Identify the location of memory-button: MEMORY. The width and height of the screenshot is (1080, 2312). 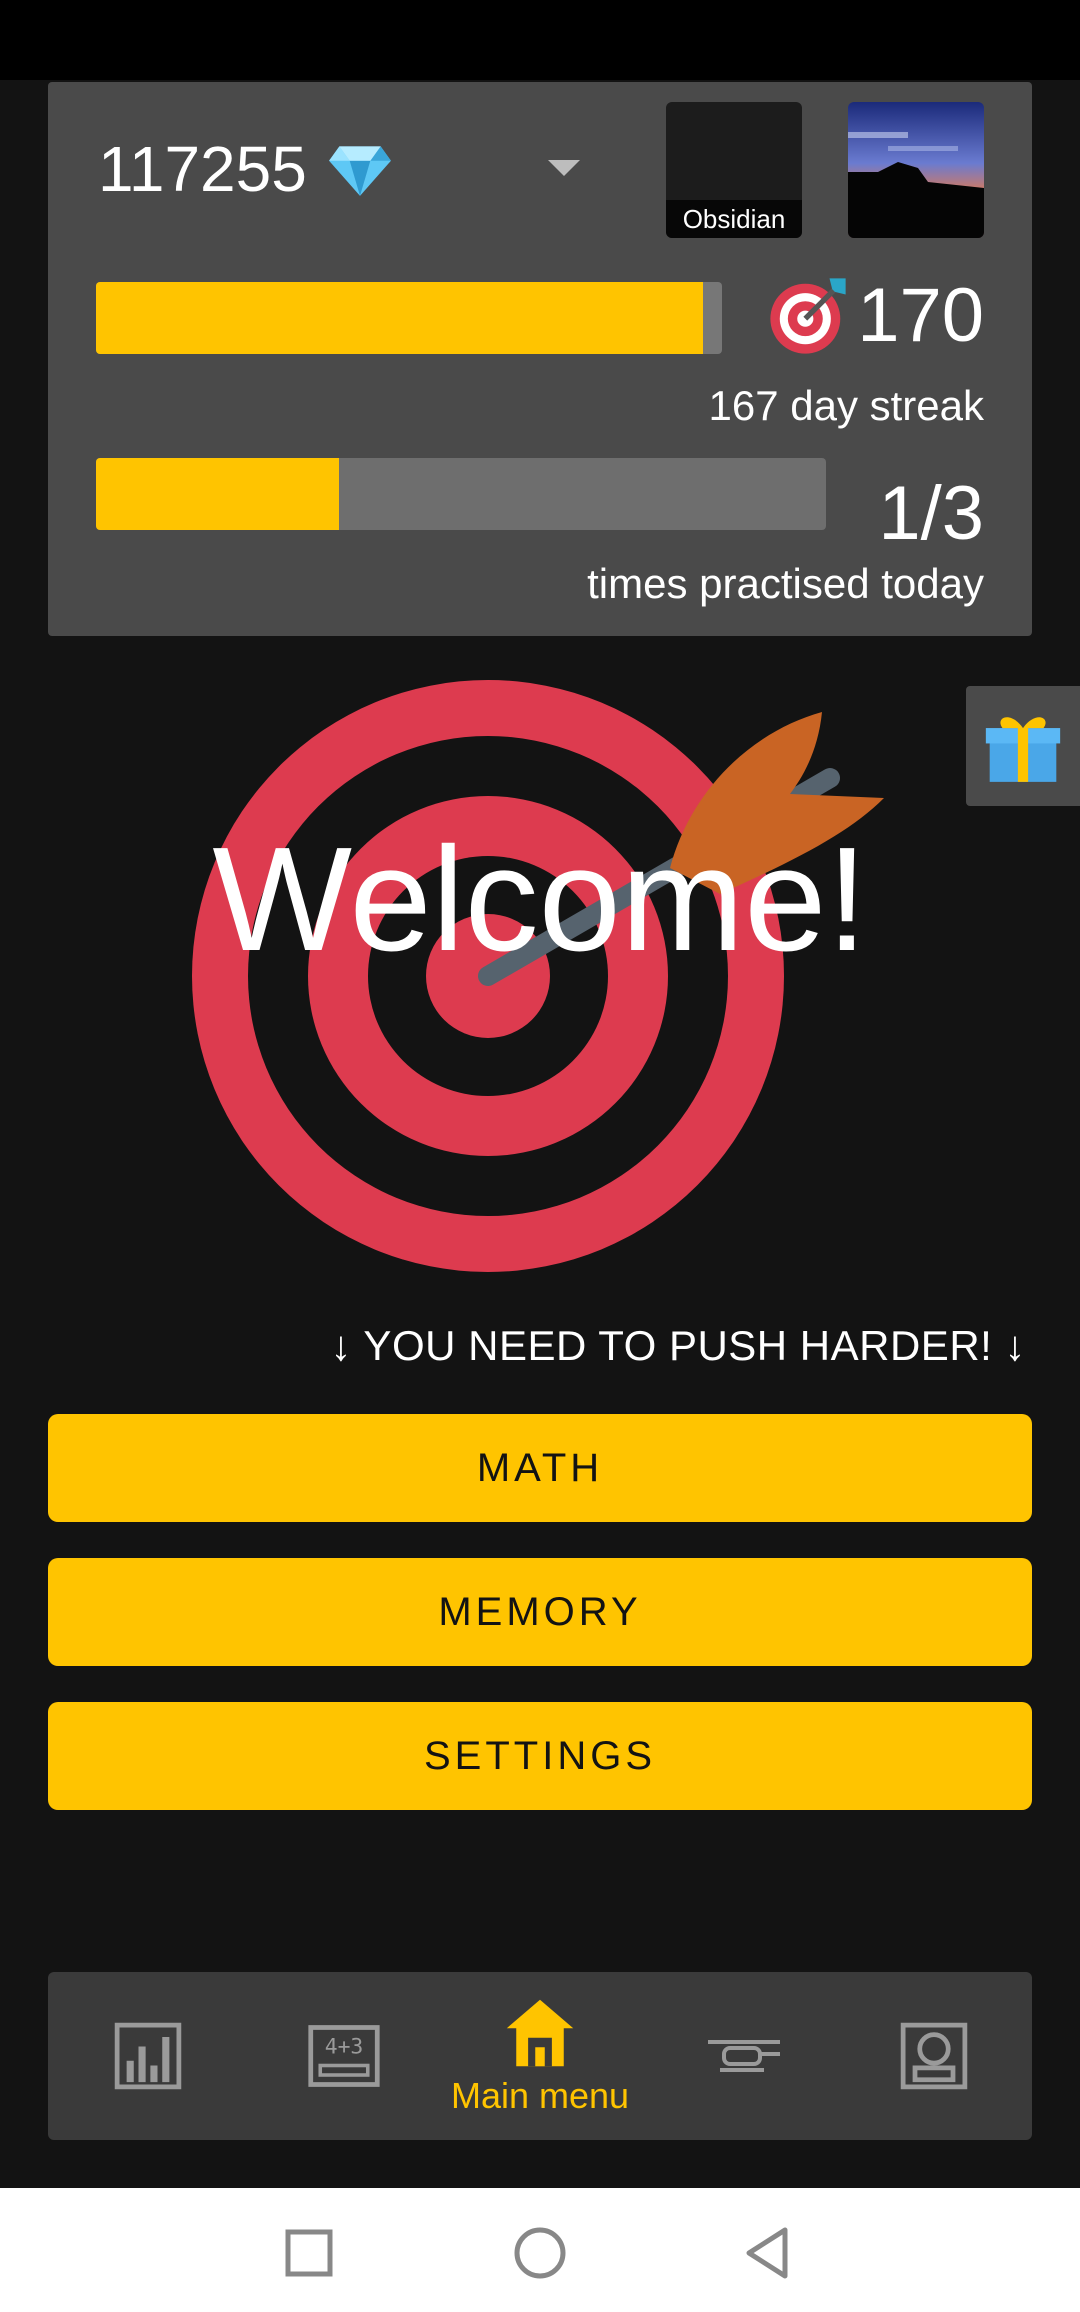
(540, 1612).